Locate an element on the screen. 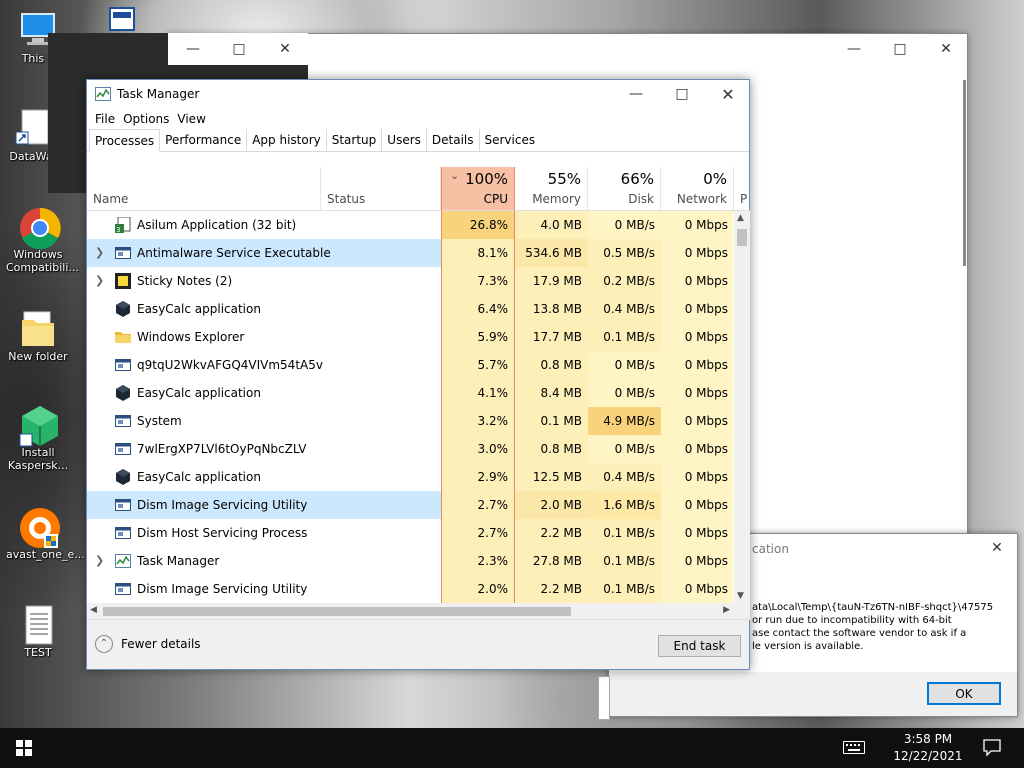  tab-users: Users is located at coordinates (404, 140).